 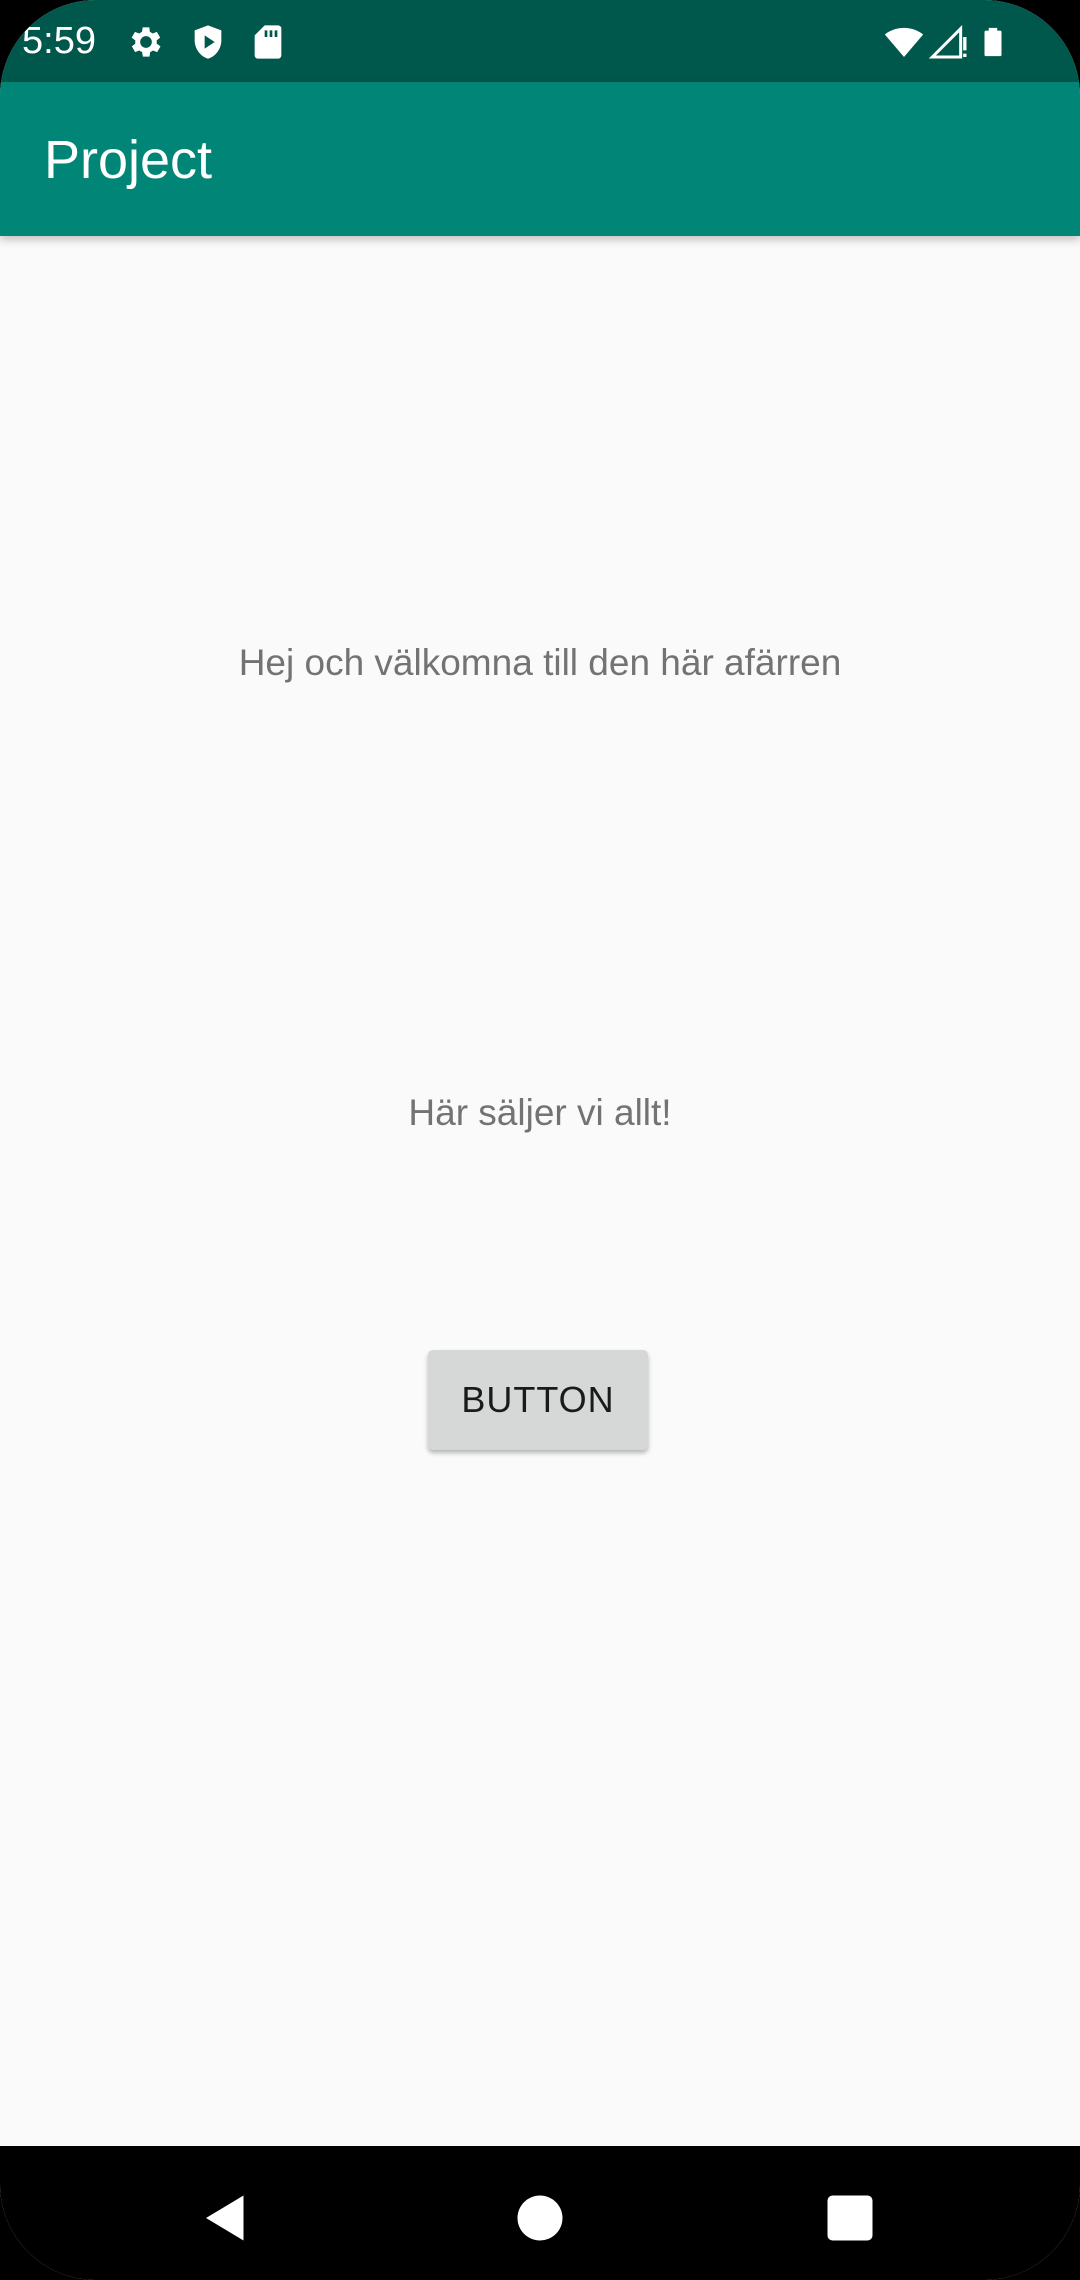 I want to click on status-time: 5:59, so click(x=59, y=41).